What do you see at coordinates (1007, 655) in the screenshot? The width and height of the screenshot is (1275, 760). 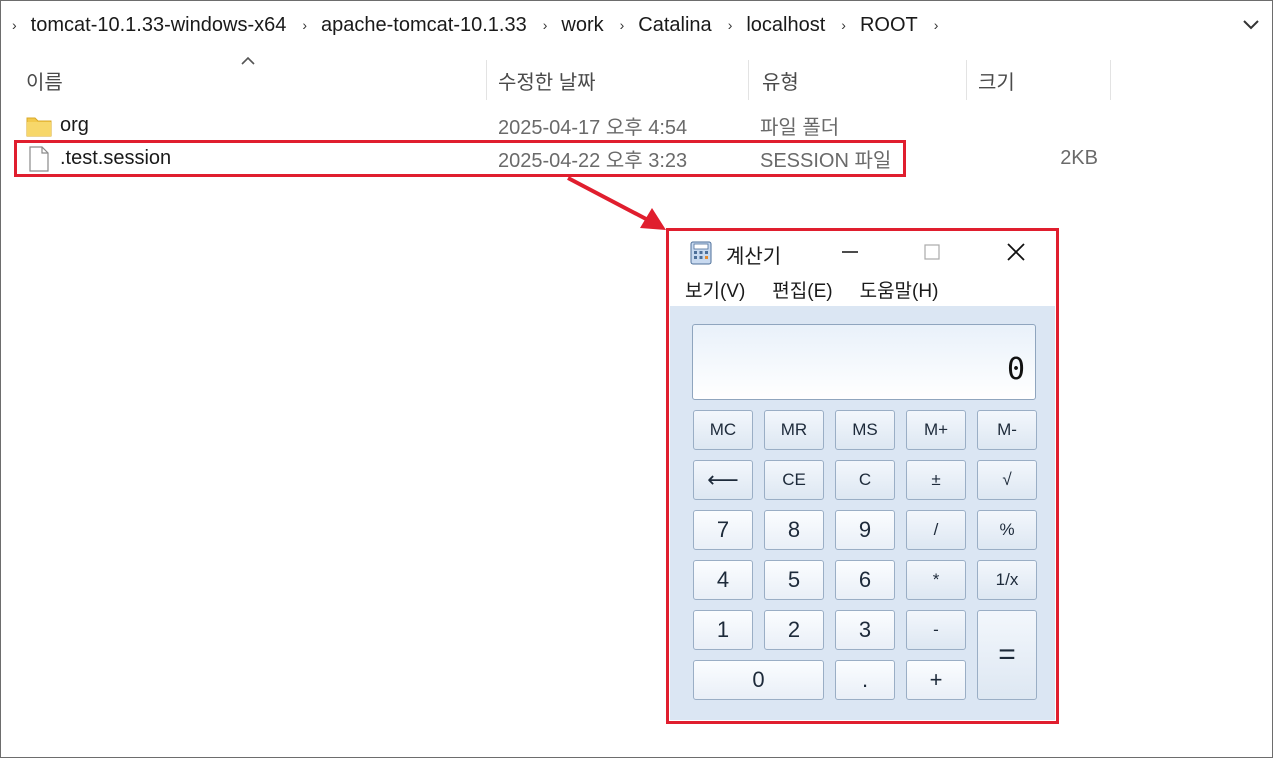 I see `key-equals: =` at bounding box center [1007, 655].